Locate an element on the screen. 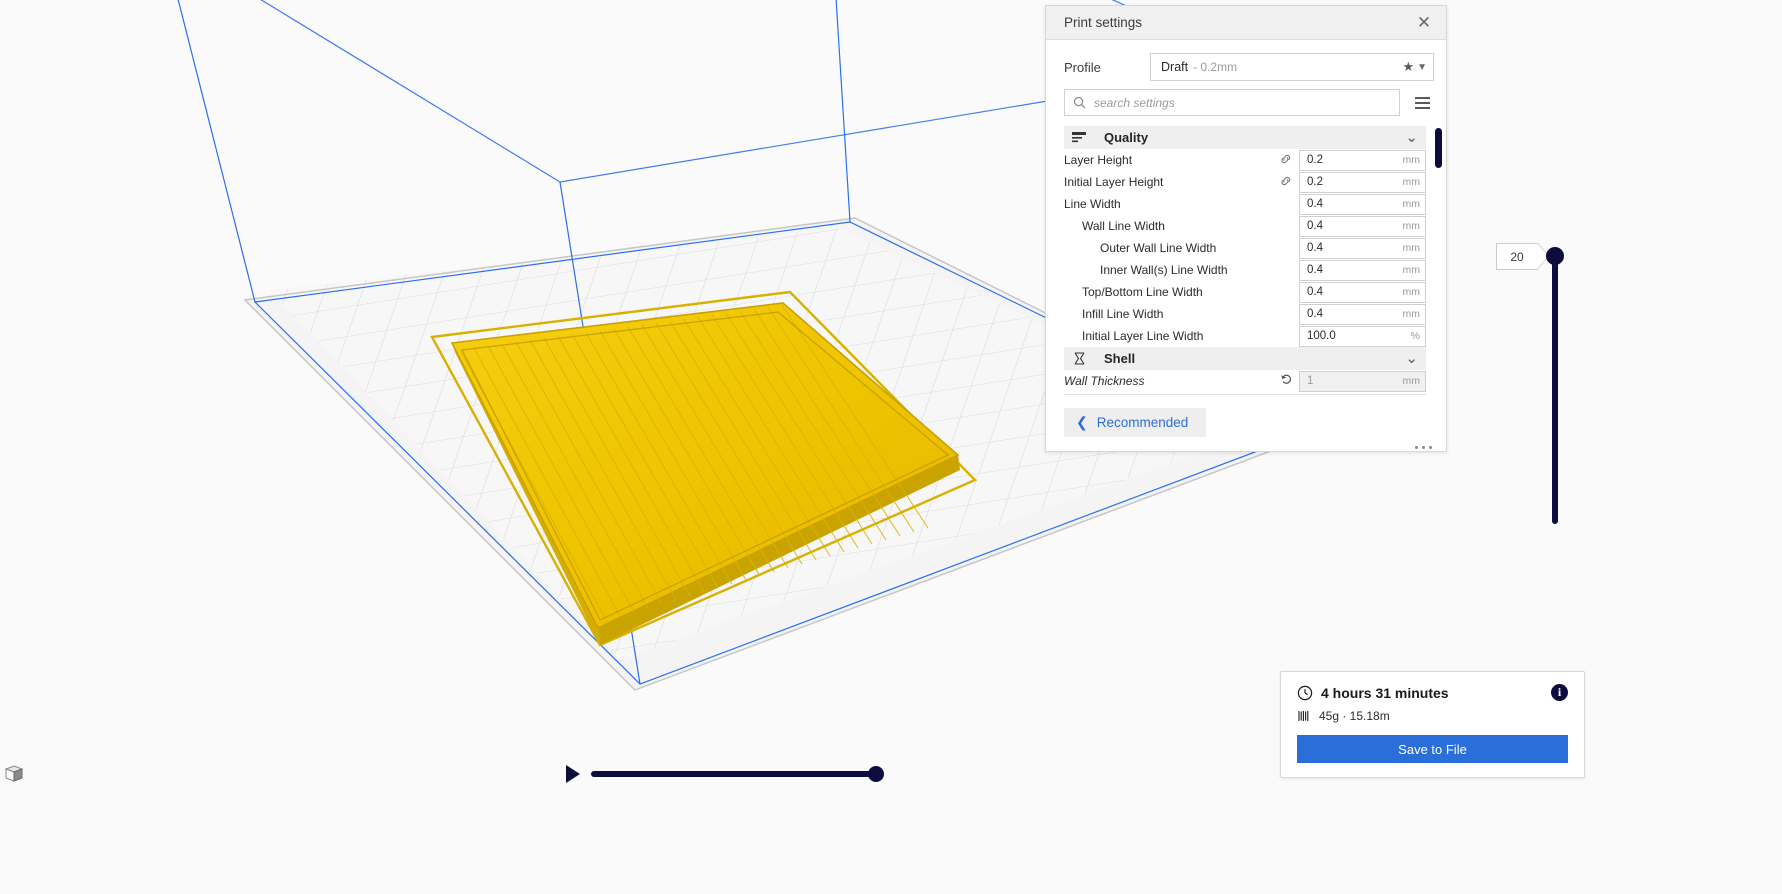  setting-unit: % is located at coordinates (1415, 336).